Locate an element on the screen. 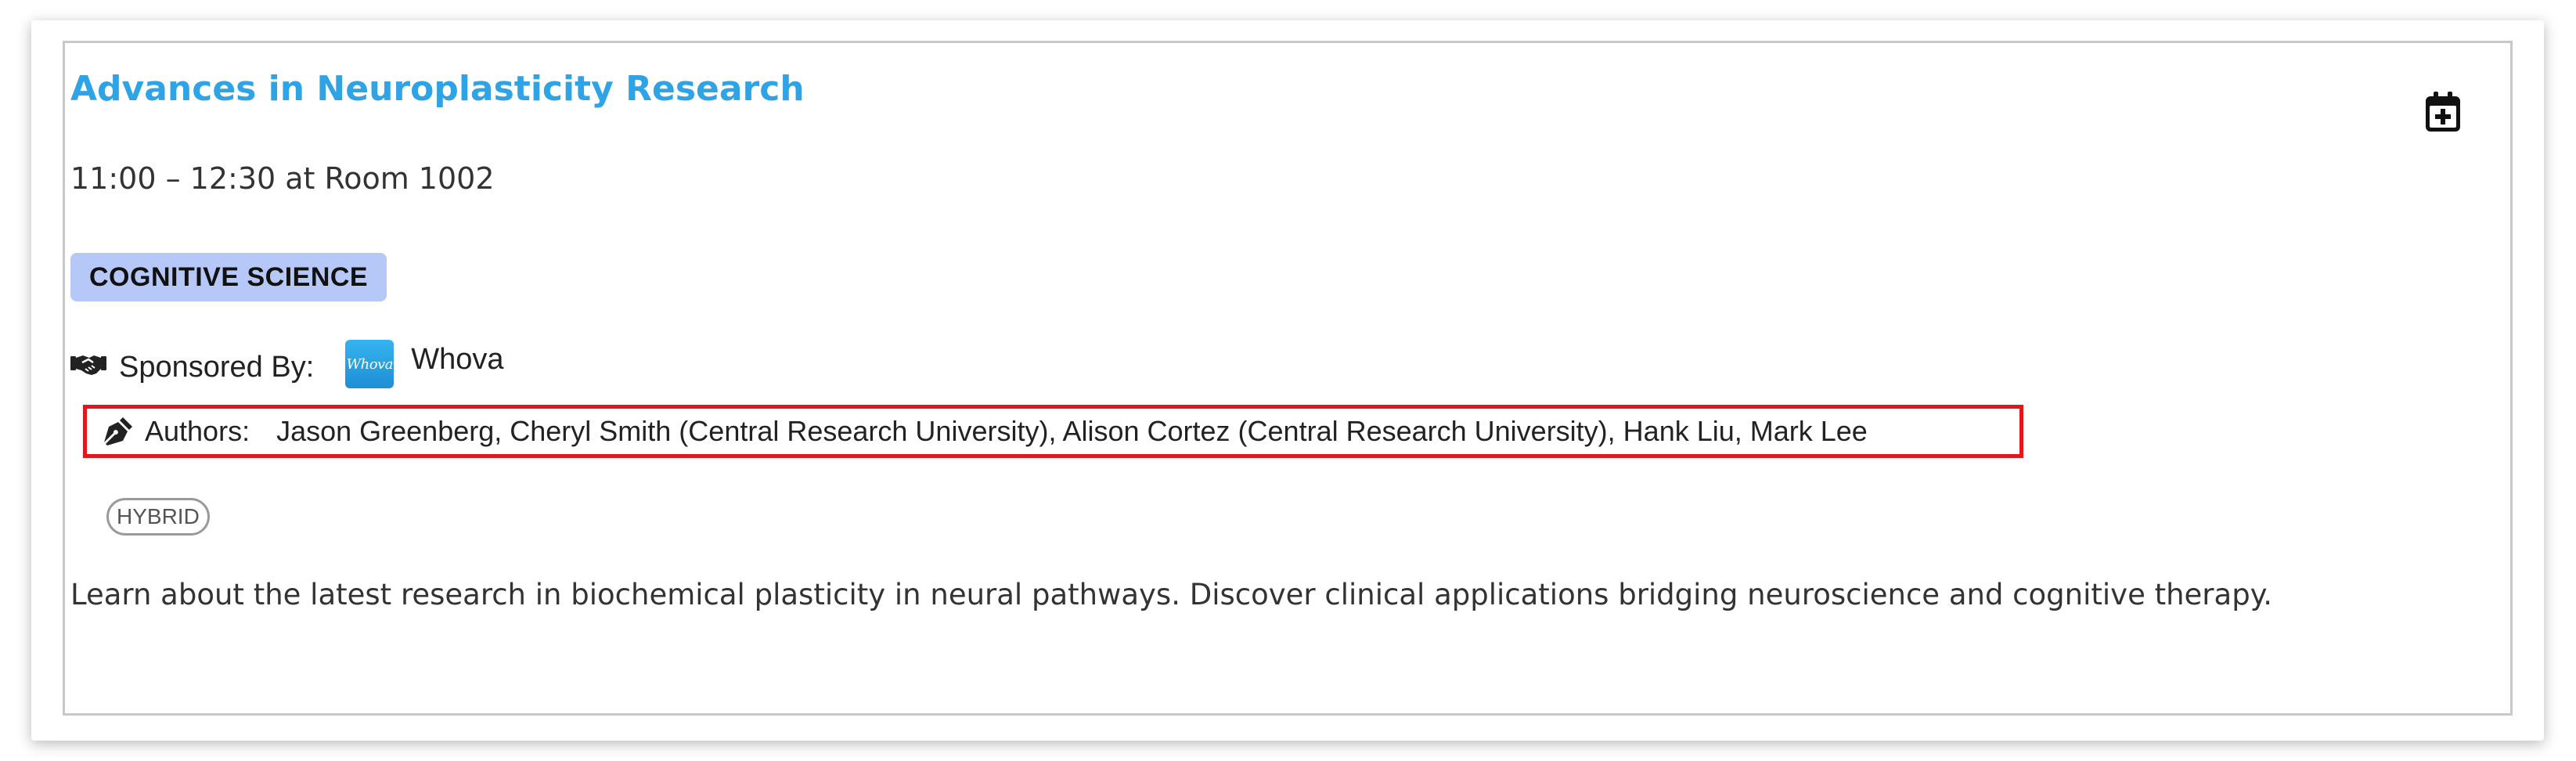 The image size is (2576, 761). calendar-plus-icon is located at coordinates (2443, 112).